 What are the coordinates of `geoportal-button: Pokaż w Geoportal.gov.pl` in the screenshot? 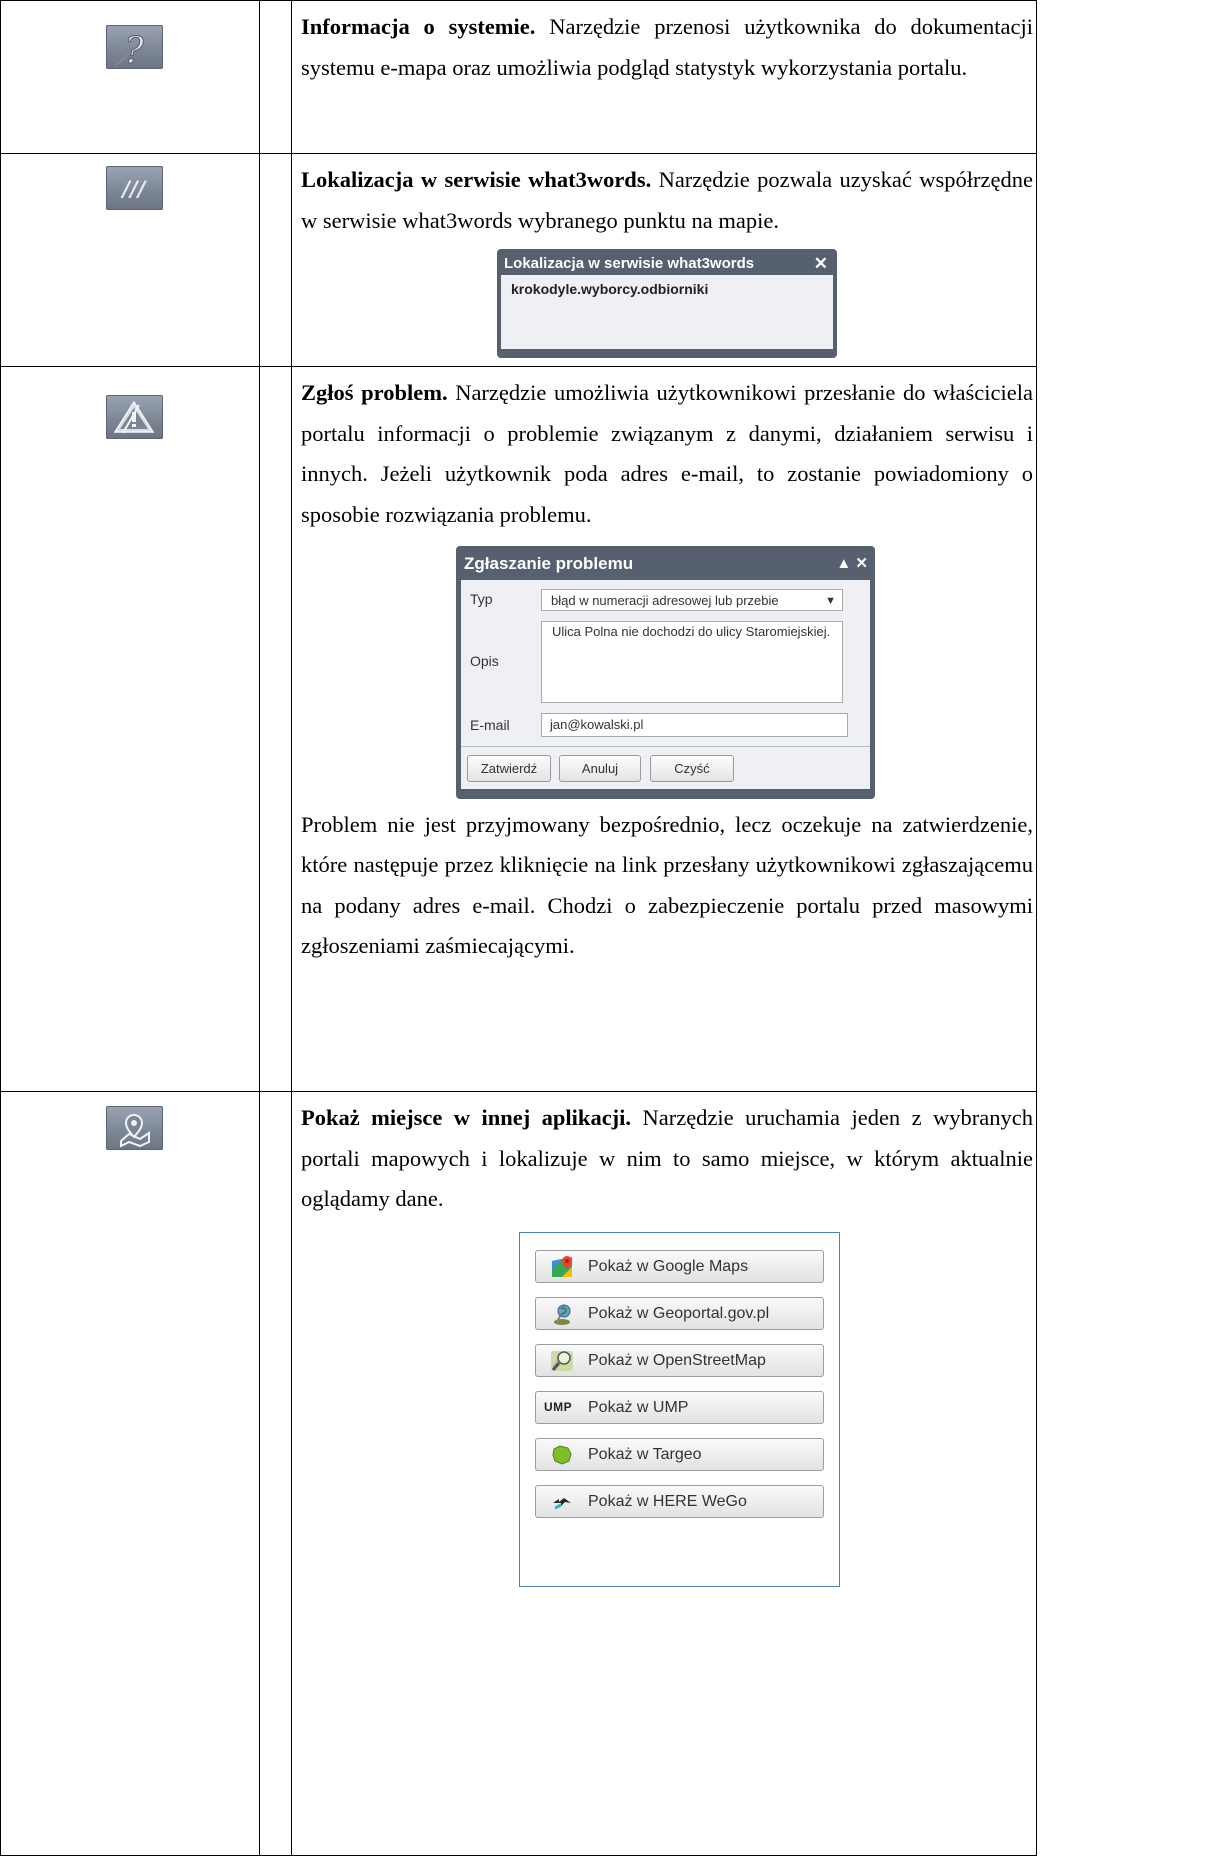 It's located at (679, 1313).